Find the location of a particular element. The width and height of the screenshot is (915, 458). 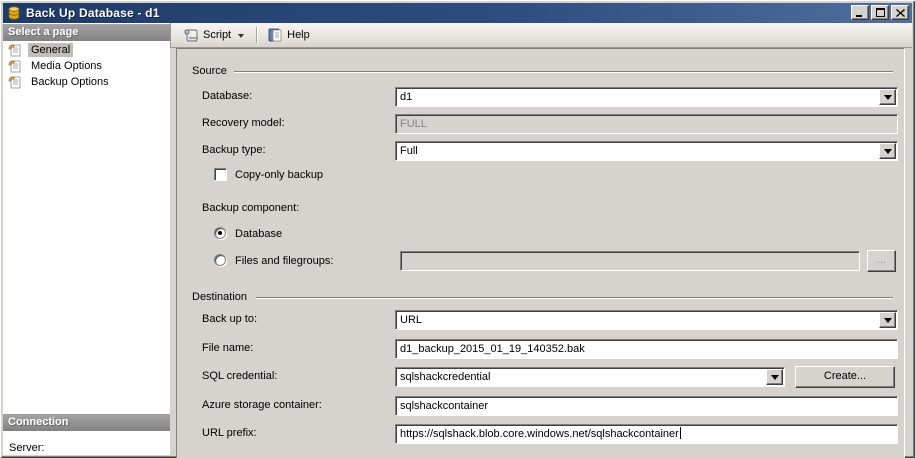

file-name-field: d1_backup_2015_01_19_140352.bak is located at coordinates (646, 349).